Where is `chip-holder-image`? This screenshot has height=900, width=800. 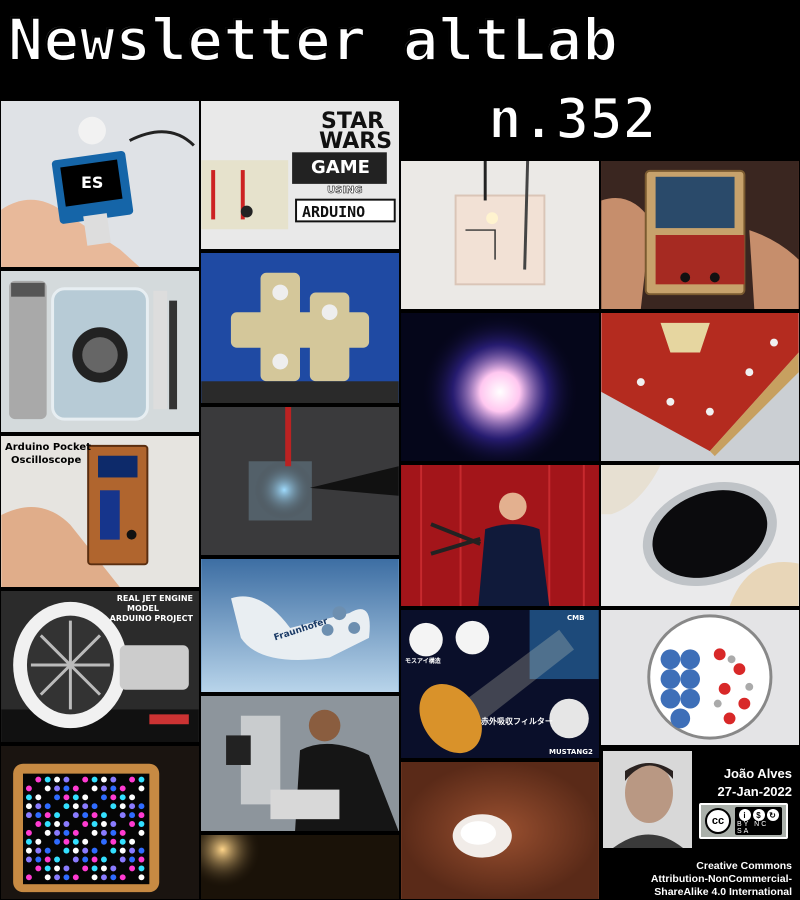
chip-holder-image is located at coordinates (300, 328).